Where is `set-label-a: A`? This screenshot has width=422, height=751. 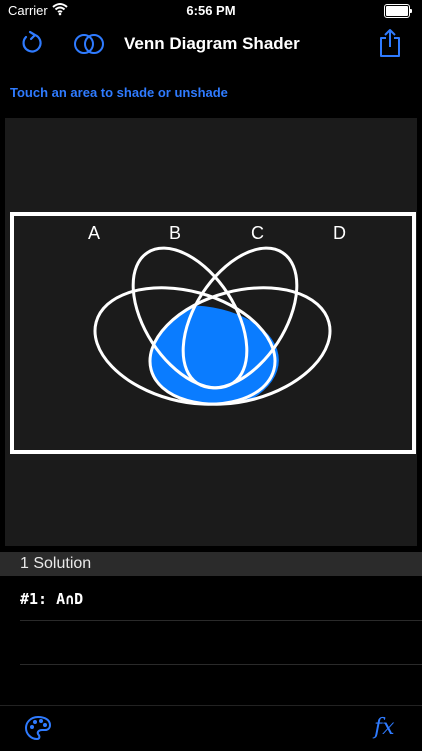
set-label-a: A is located at coordinates (94, 233).